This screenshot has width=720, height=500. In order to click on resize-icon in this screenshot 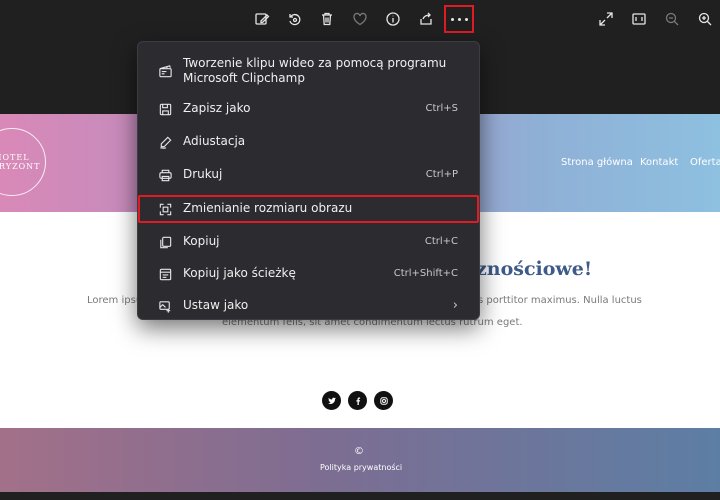, I will do `click(165, 209)`.